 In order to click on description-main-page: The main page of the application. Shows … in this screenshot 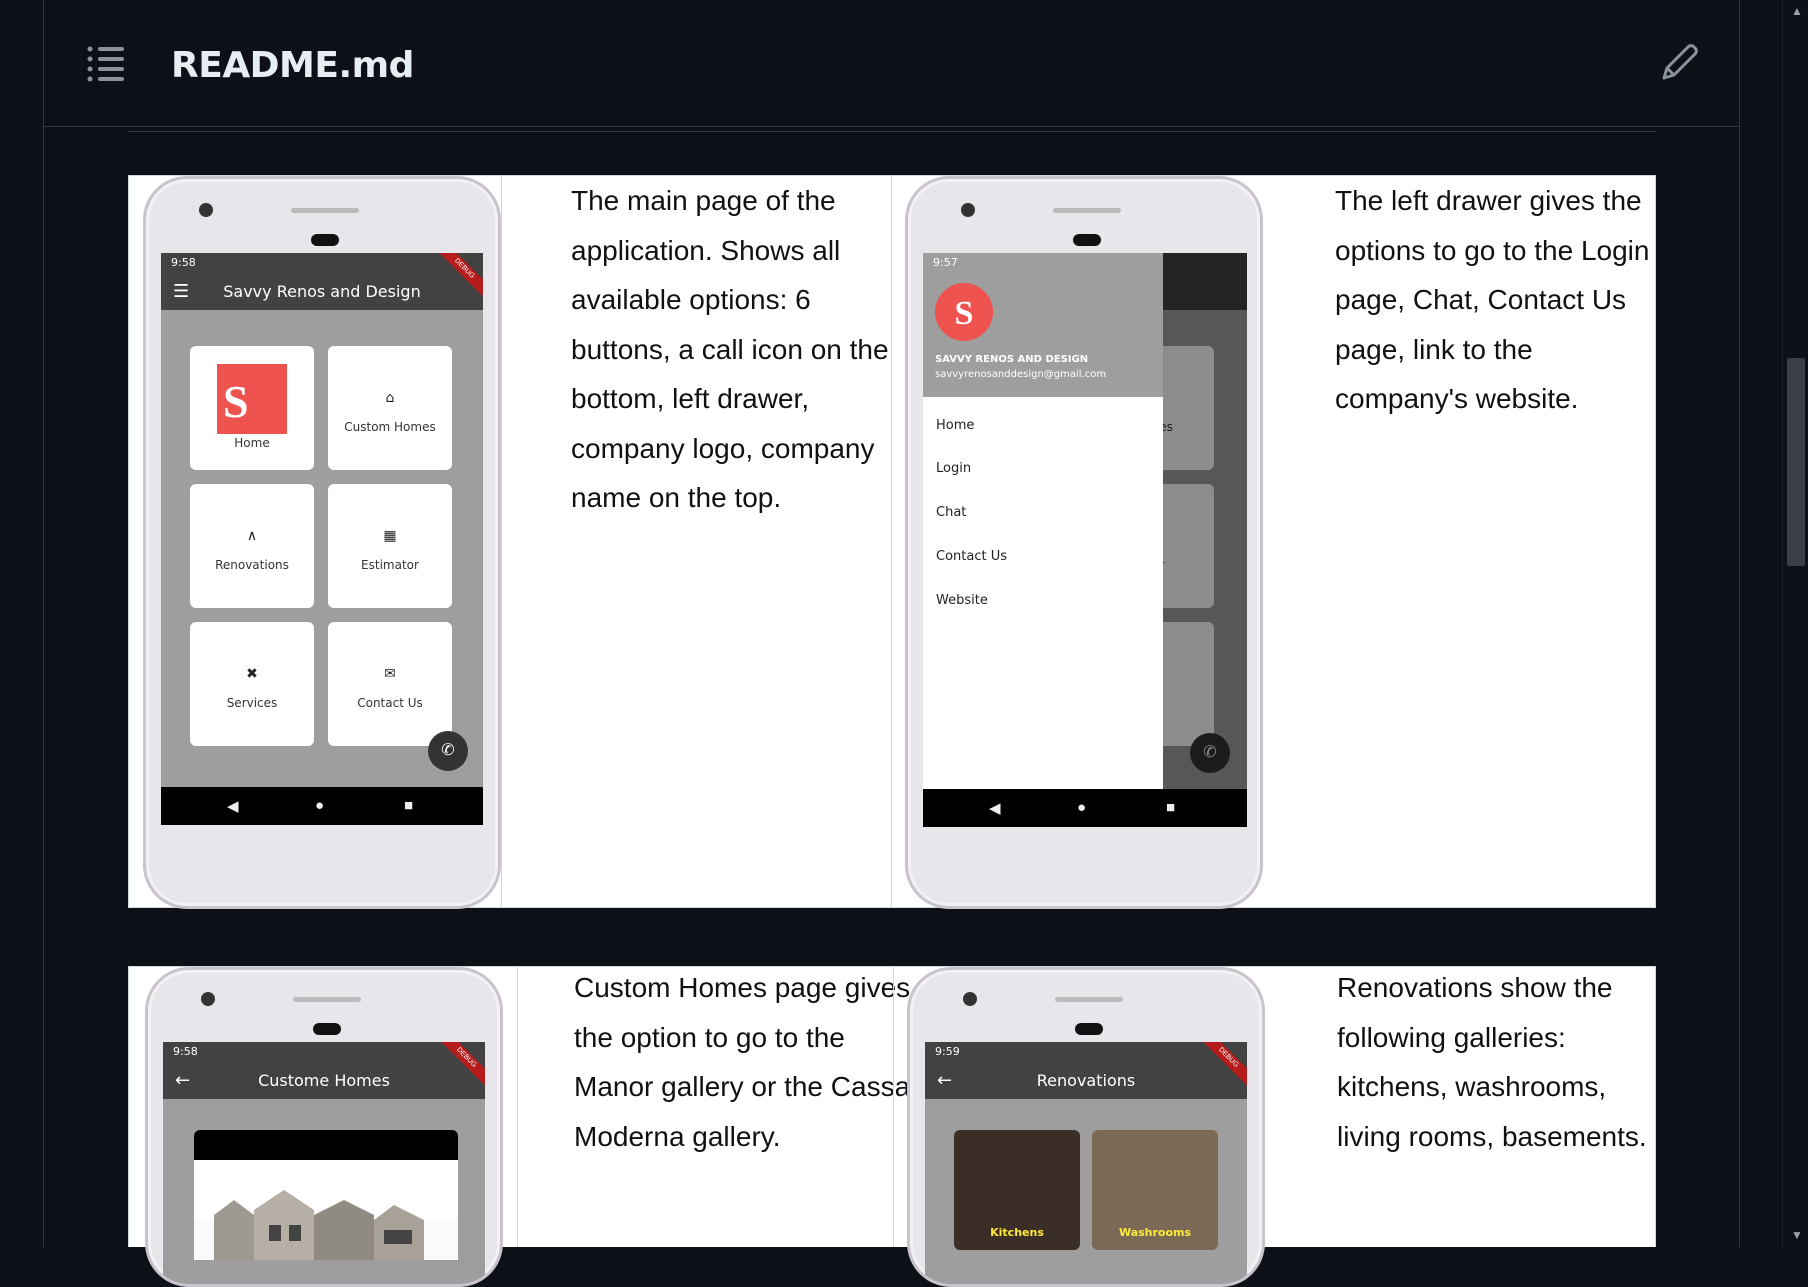, I will do `click(730, 349)`.